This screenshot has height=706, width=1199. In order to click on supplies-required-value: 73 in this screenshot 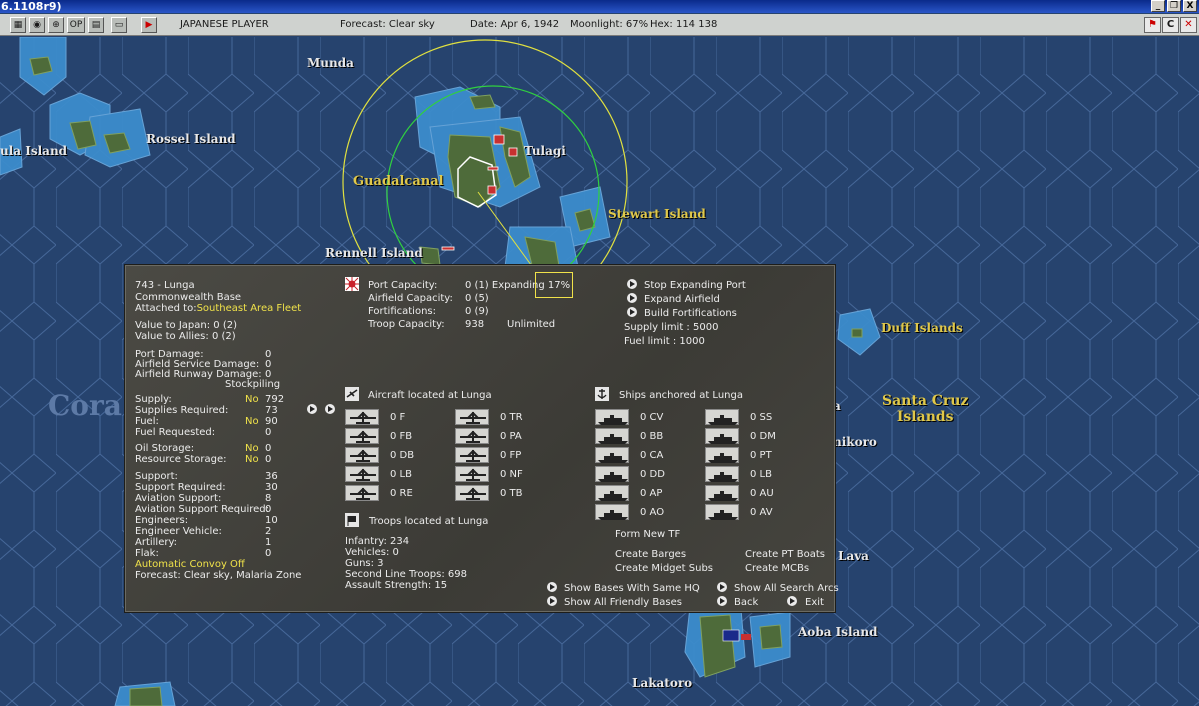, I will do `click(271, 410)`.